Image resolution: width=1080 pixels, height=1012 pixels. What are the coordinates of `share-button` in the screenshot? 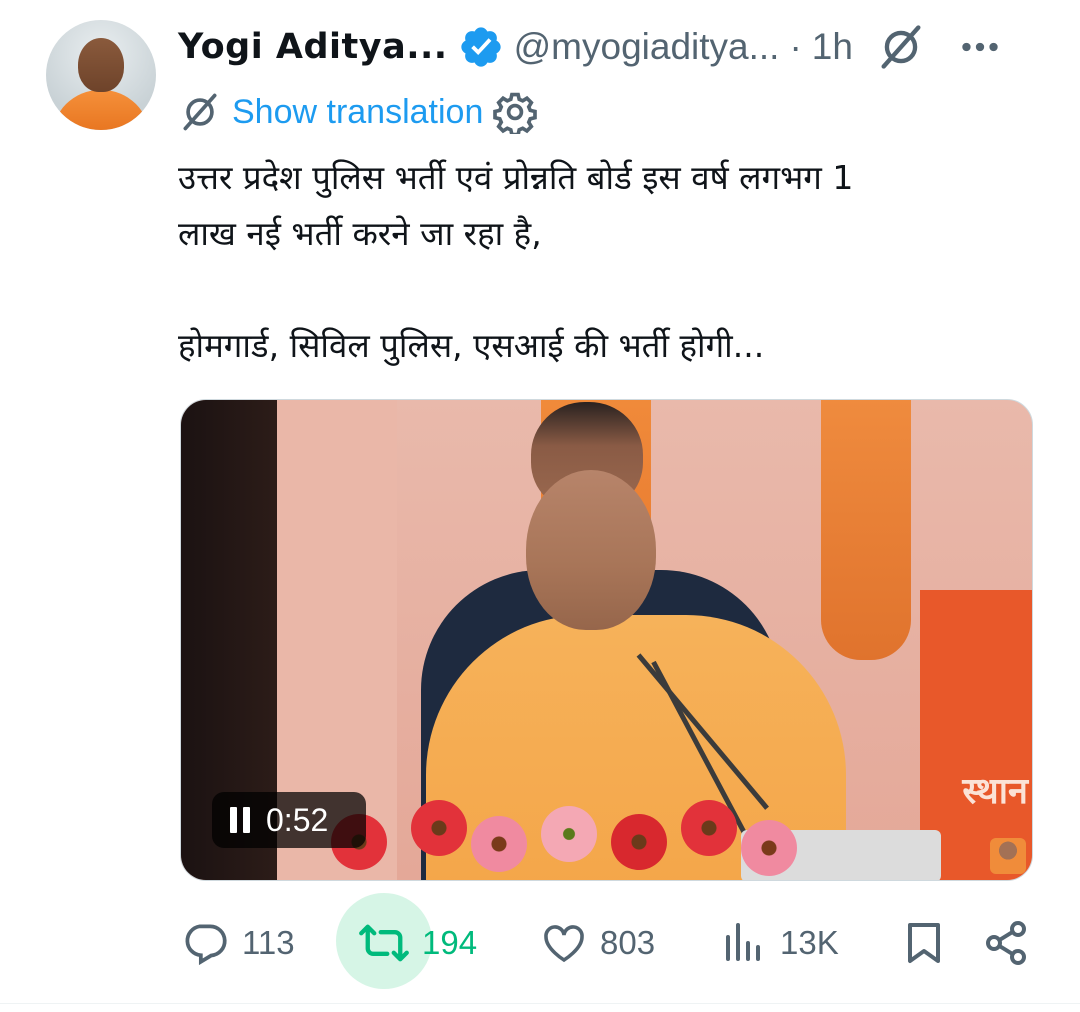 It's located at (1006, 943).